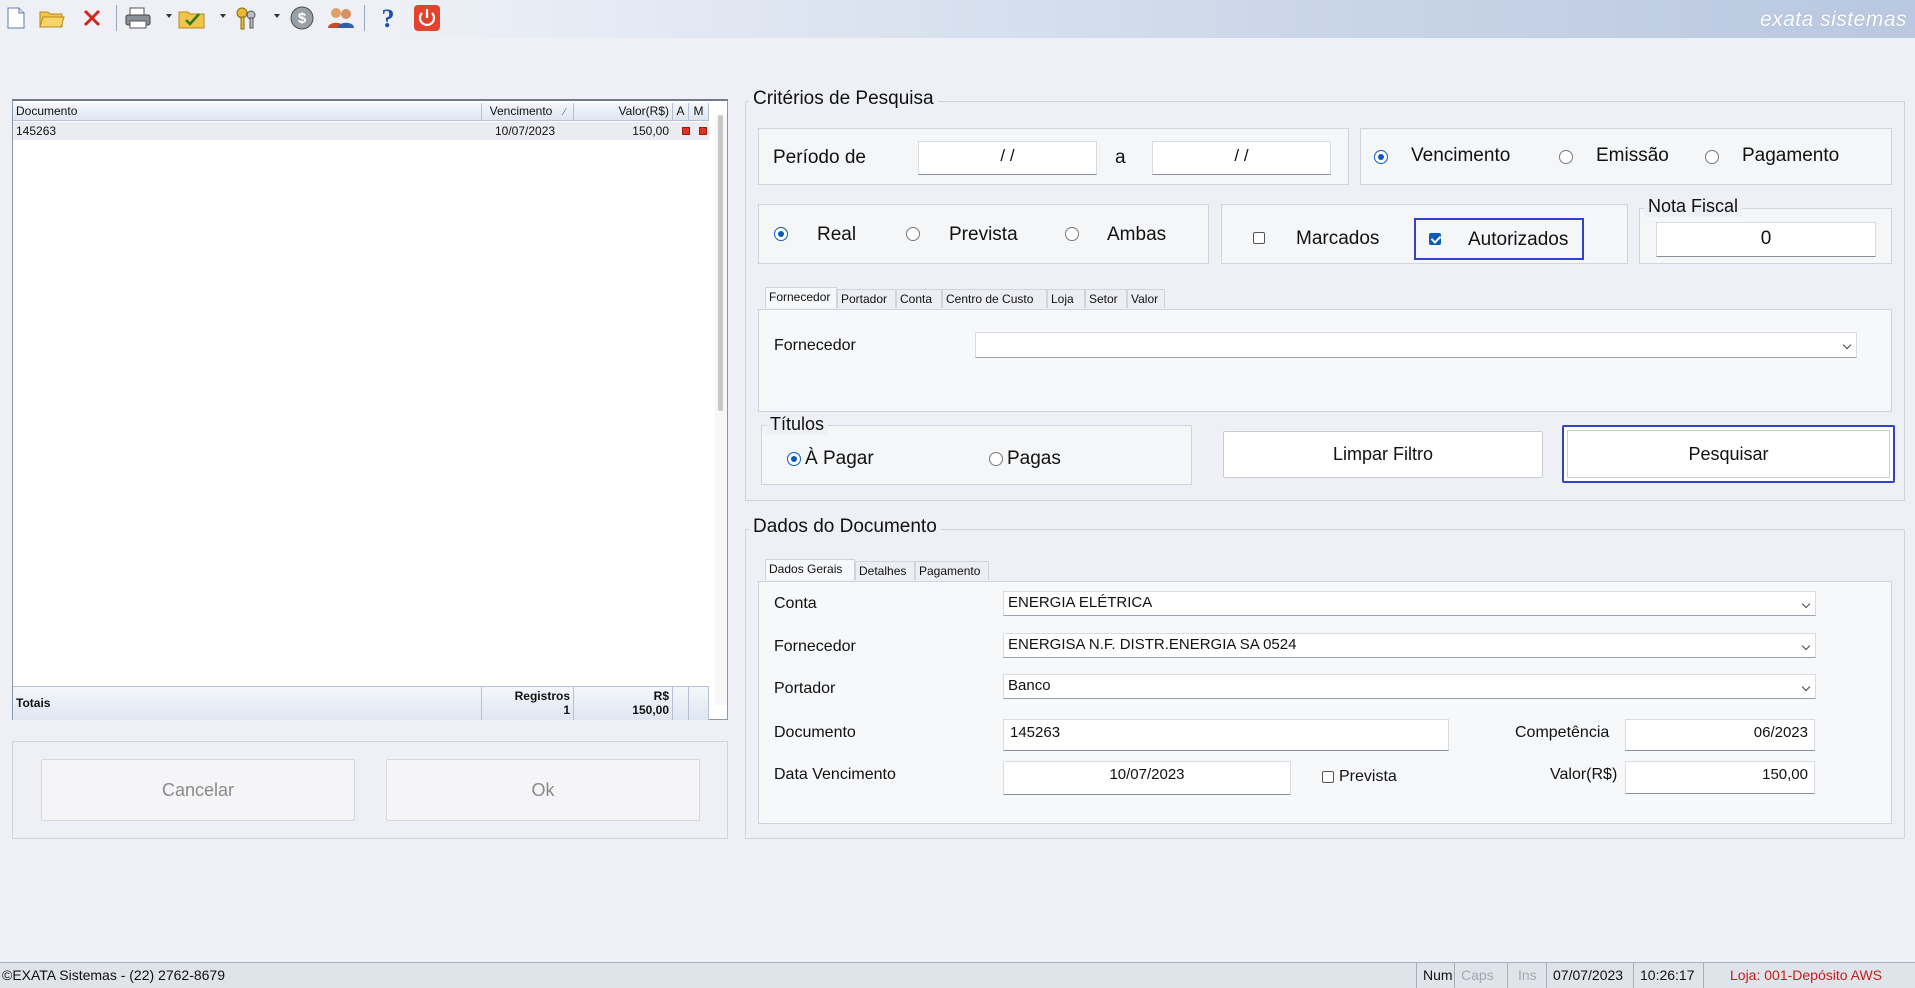 The image size is (1915, 988). Describe the element at coordinates (1146, 298) in the screenshot. I see `tab-valor: Valor` at that location.